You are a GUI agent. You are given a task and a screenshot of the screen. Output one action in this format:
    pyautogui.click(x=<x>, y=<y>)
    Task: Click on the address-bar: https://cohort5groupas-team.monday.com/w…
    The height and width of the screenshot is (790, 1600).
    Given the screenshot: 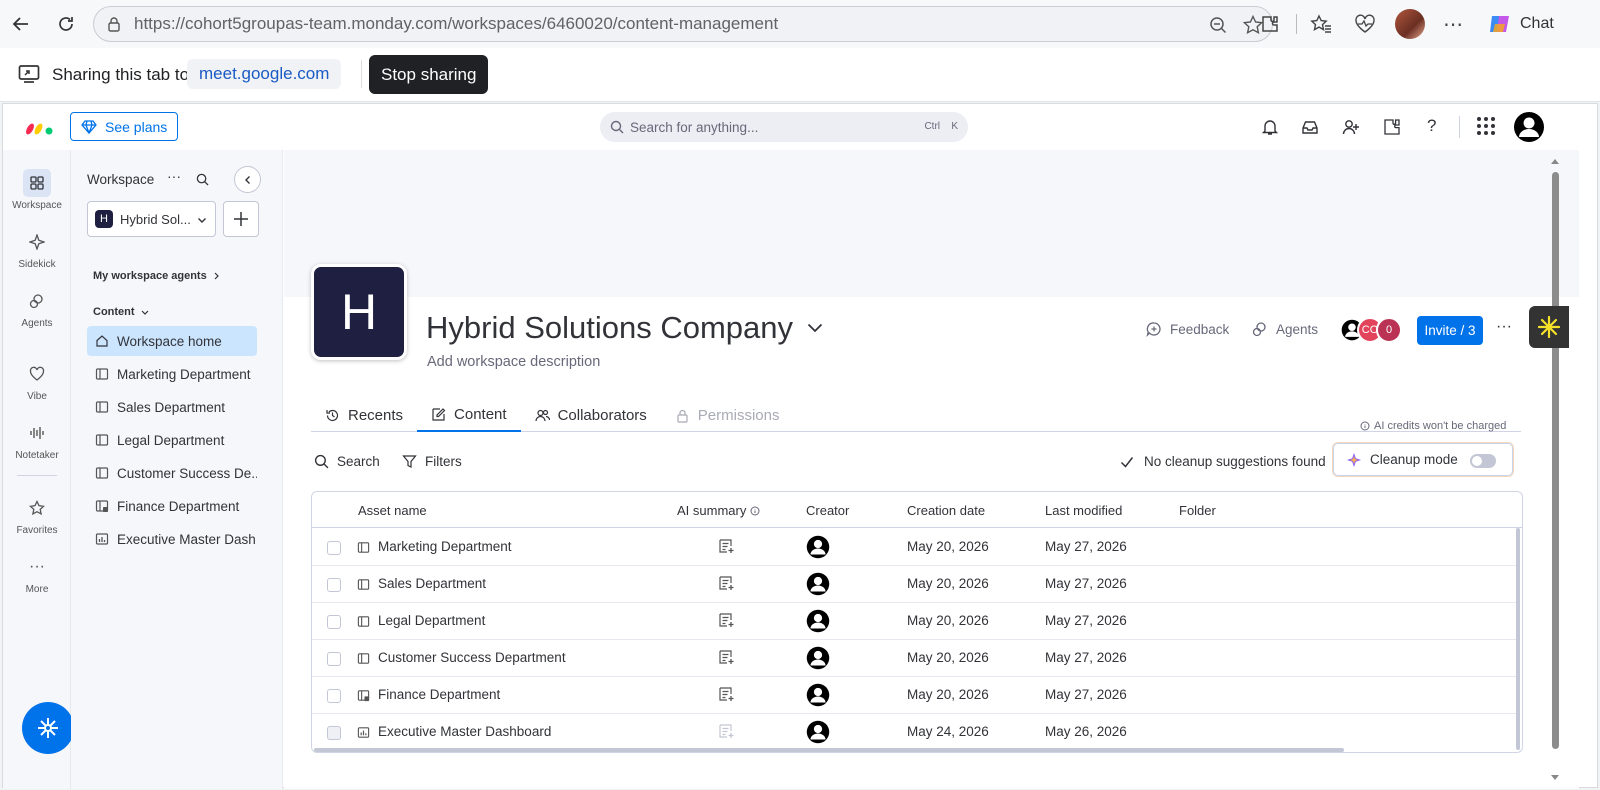 What is the action you would take?
    pyautogui.click(x=683, y=24)
    